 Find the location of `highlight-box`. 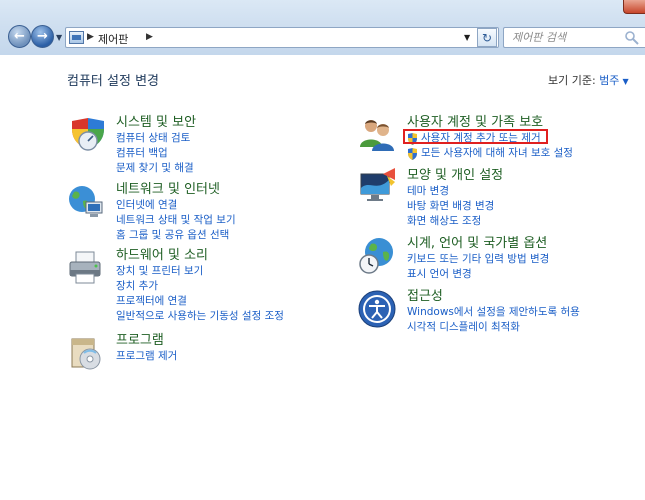

highlight-box is located at coordinates (475, 136).